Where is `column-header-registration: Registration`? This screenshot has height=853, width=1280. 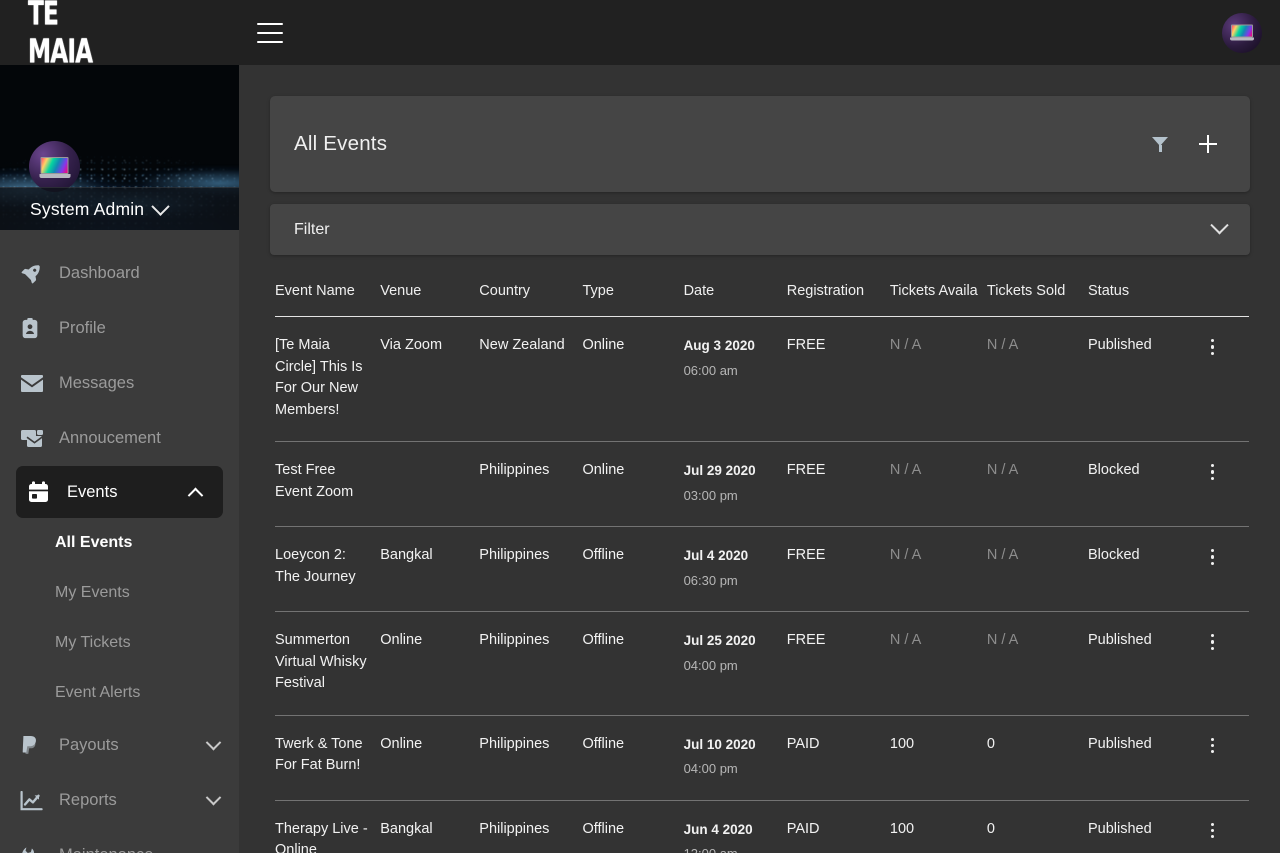 column-header-registration: Registration is located at coordinates (838, 297).